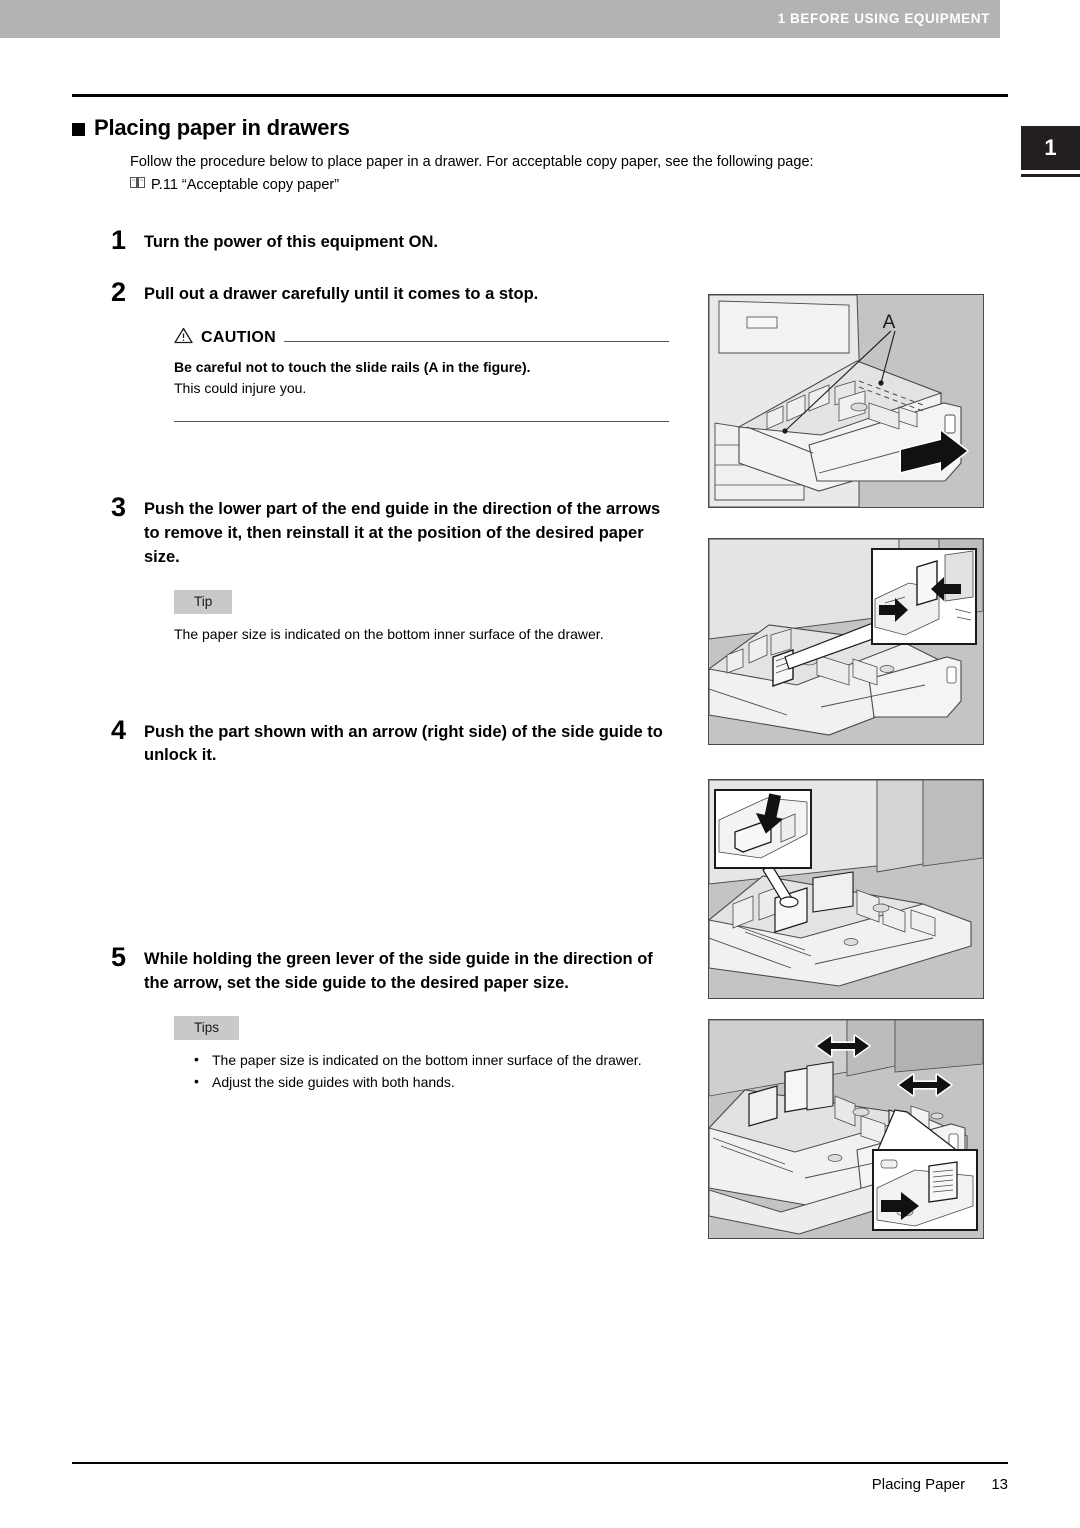 Image resolution: width=1080 pixels, height=1528 pixels. I want to click on running-header-title: 1 BEFORE USING EQUIPMENT, so click(883, 18).